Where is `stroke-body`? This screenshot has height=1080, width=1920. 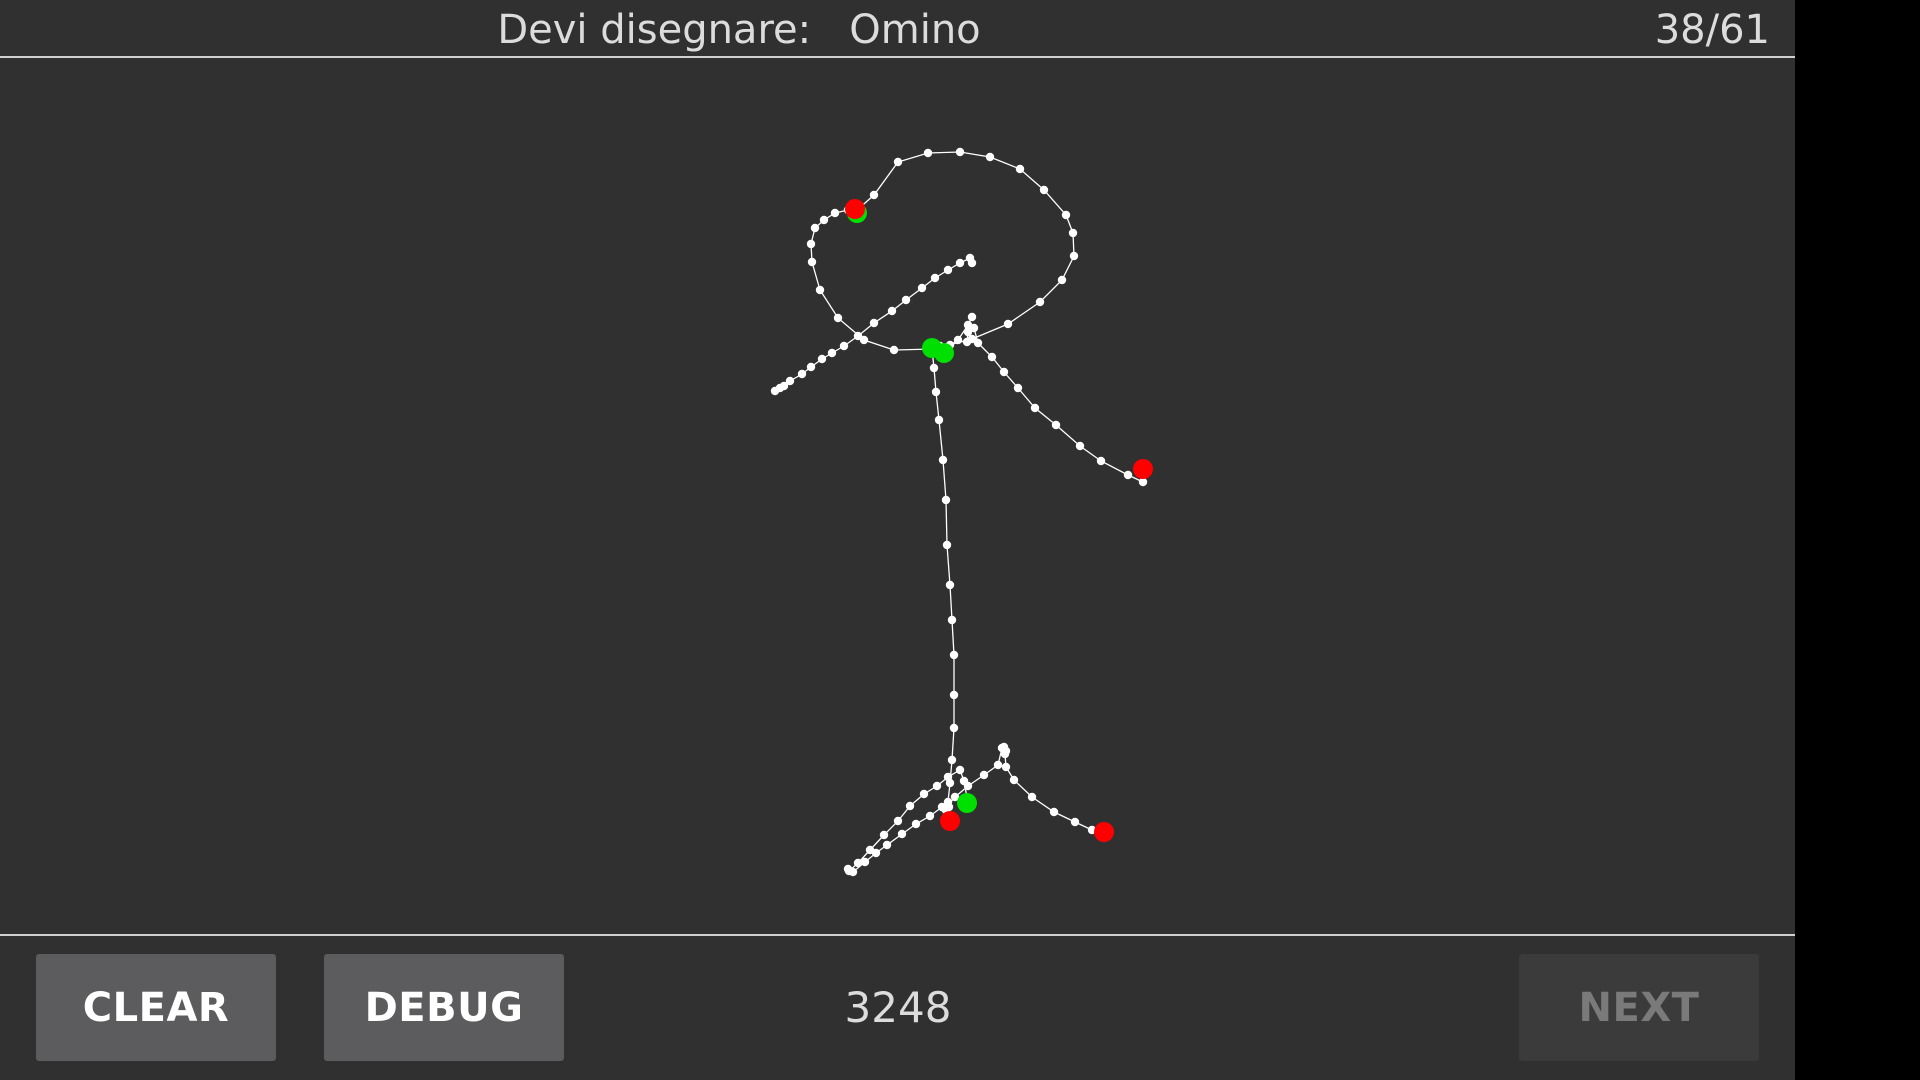
stroke-body is located at coordinates (943, 578).